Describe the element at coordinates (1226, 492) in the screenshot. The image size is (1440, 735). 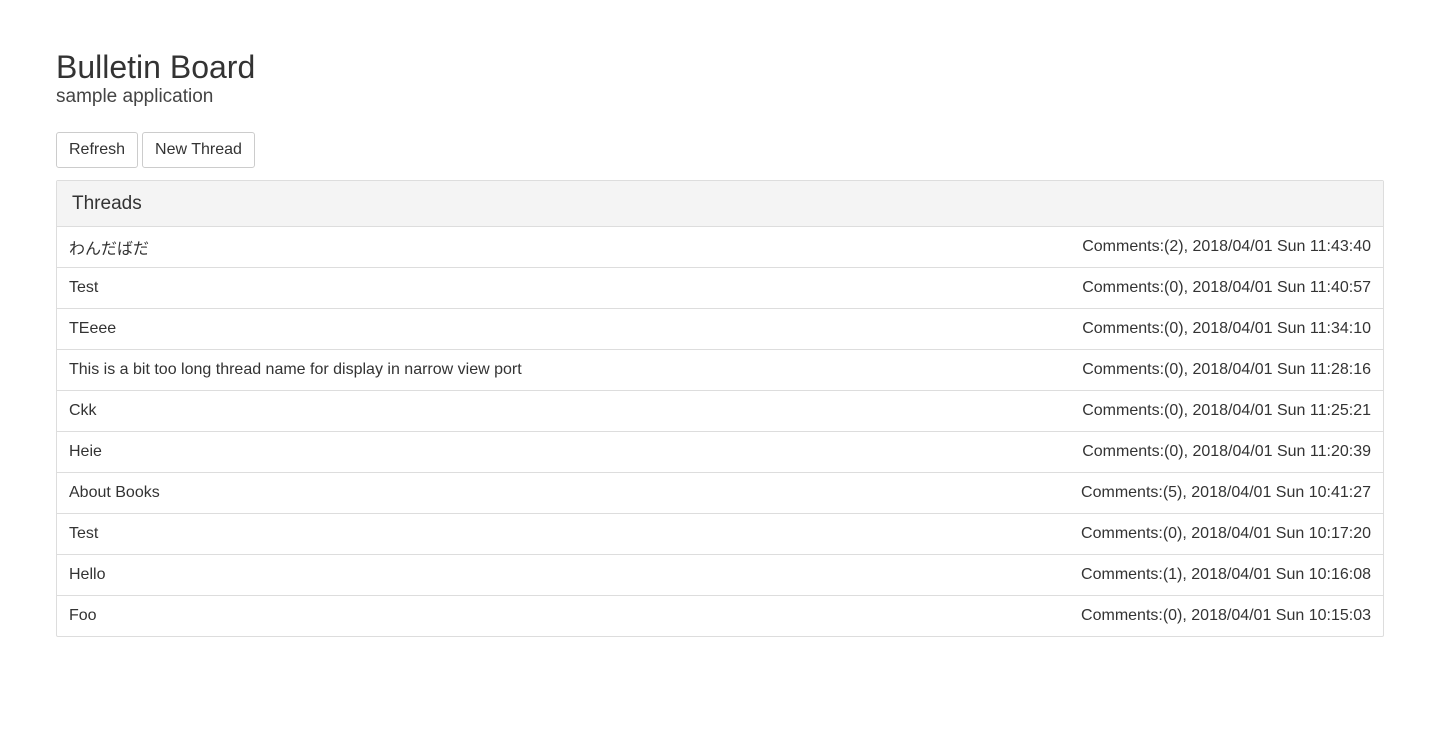
I see `thread-meta: Comments:(5), 2018/04/01 Sun 10:41:27` at that location.